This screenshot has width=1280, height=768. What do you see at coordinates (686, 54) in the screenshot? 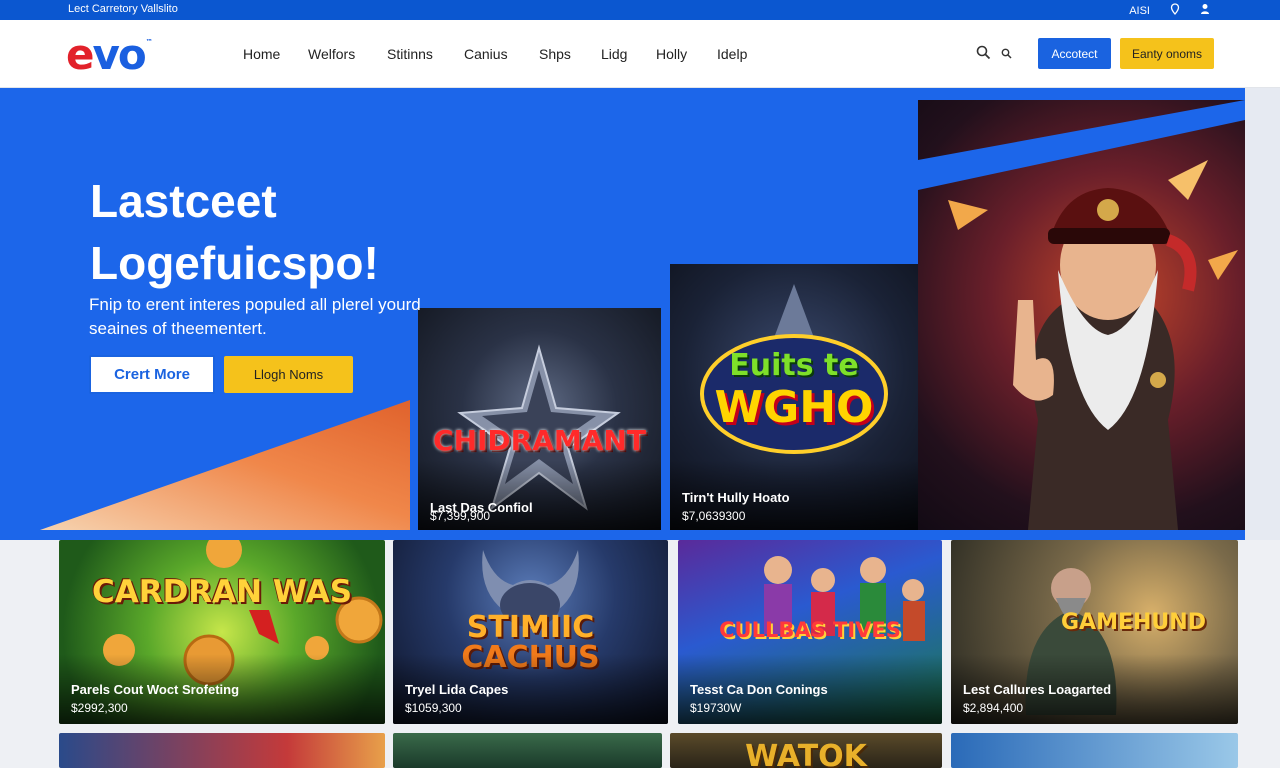
I see `nav-item-holly: Holly` at bounding box center [686, 54].